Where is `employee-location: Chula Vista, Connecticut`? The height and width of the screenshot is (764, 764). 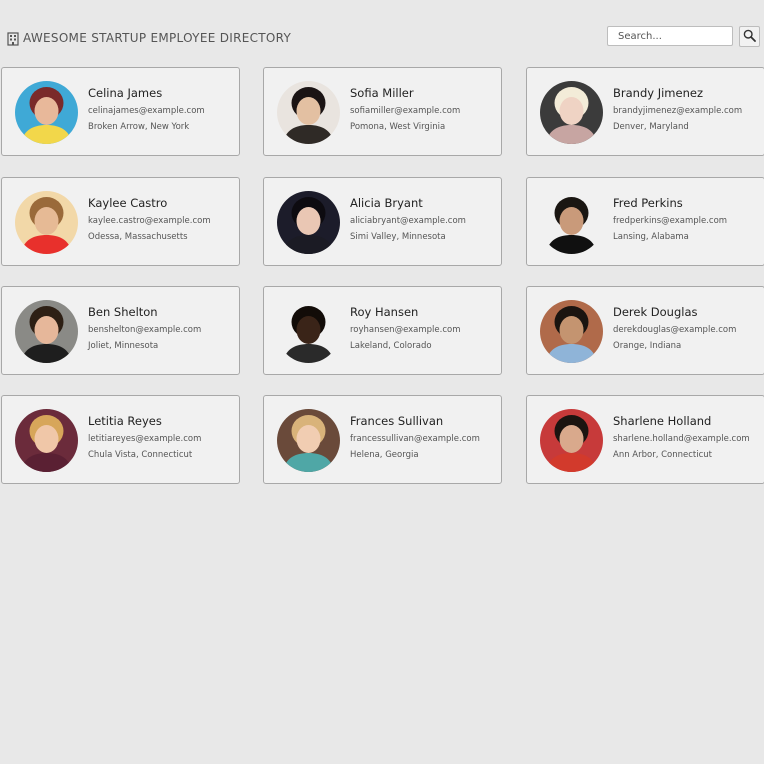
employee-location: Chula Vista, Connecticut is located at coordinates (140, 455).